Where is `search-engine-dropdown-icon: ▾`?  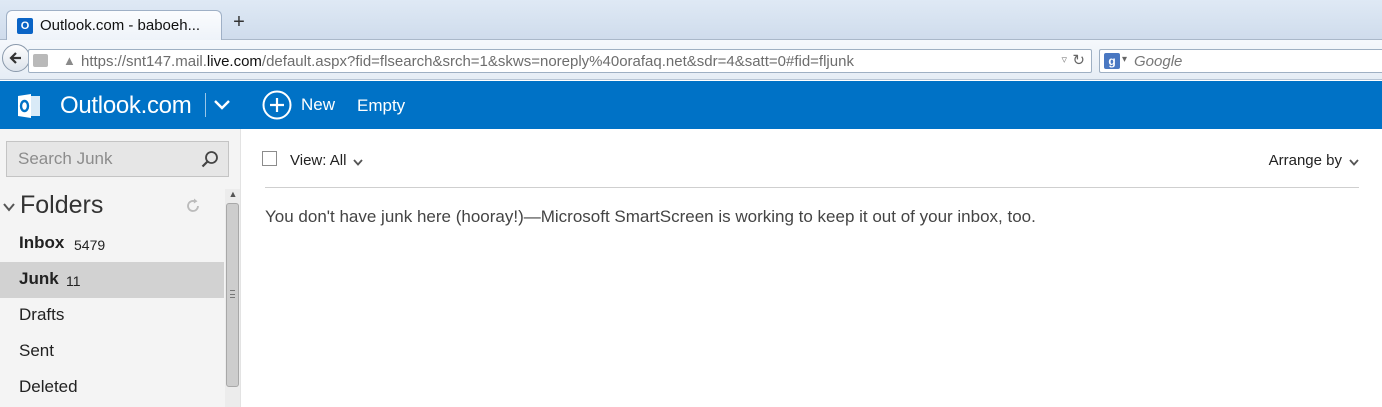 search-engine-dropdown-icon: ▾ is located at coordinates (1124, 59).